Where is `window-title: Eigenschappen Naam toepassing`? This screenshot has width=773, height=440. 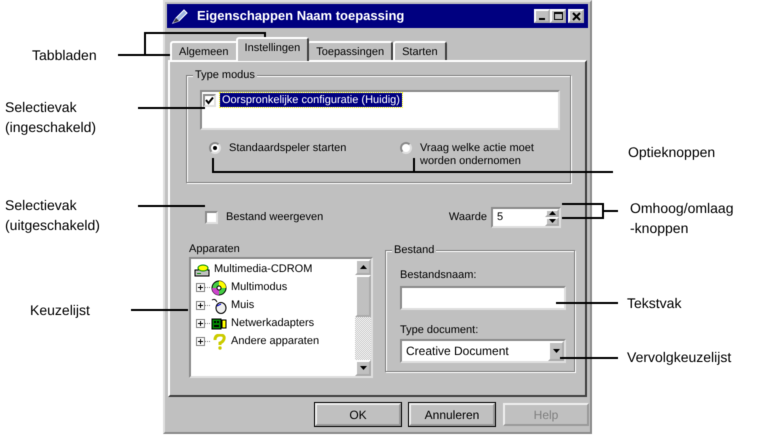 window-title: Eigenschappen Naam toepassing is located at coordinates (301, 16).